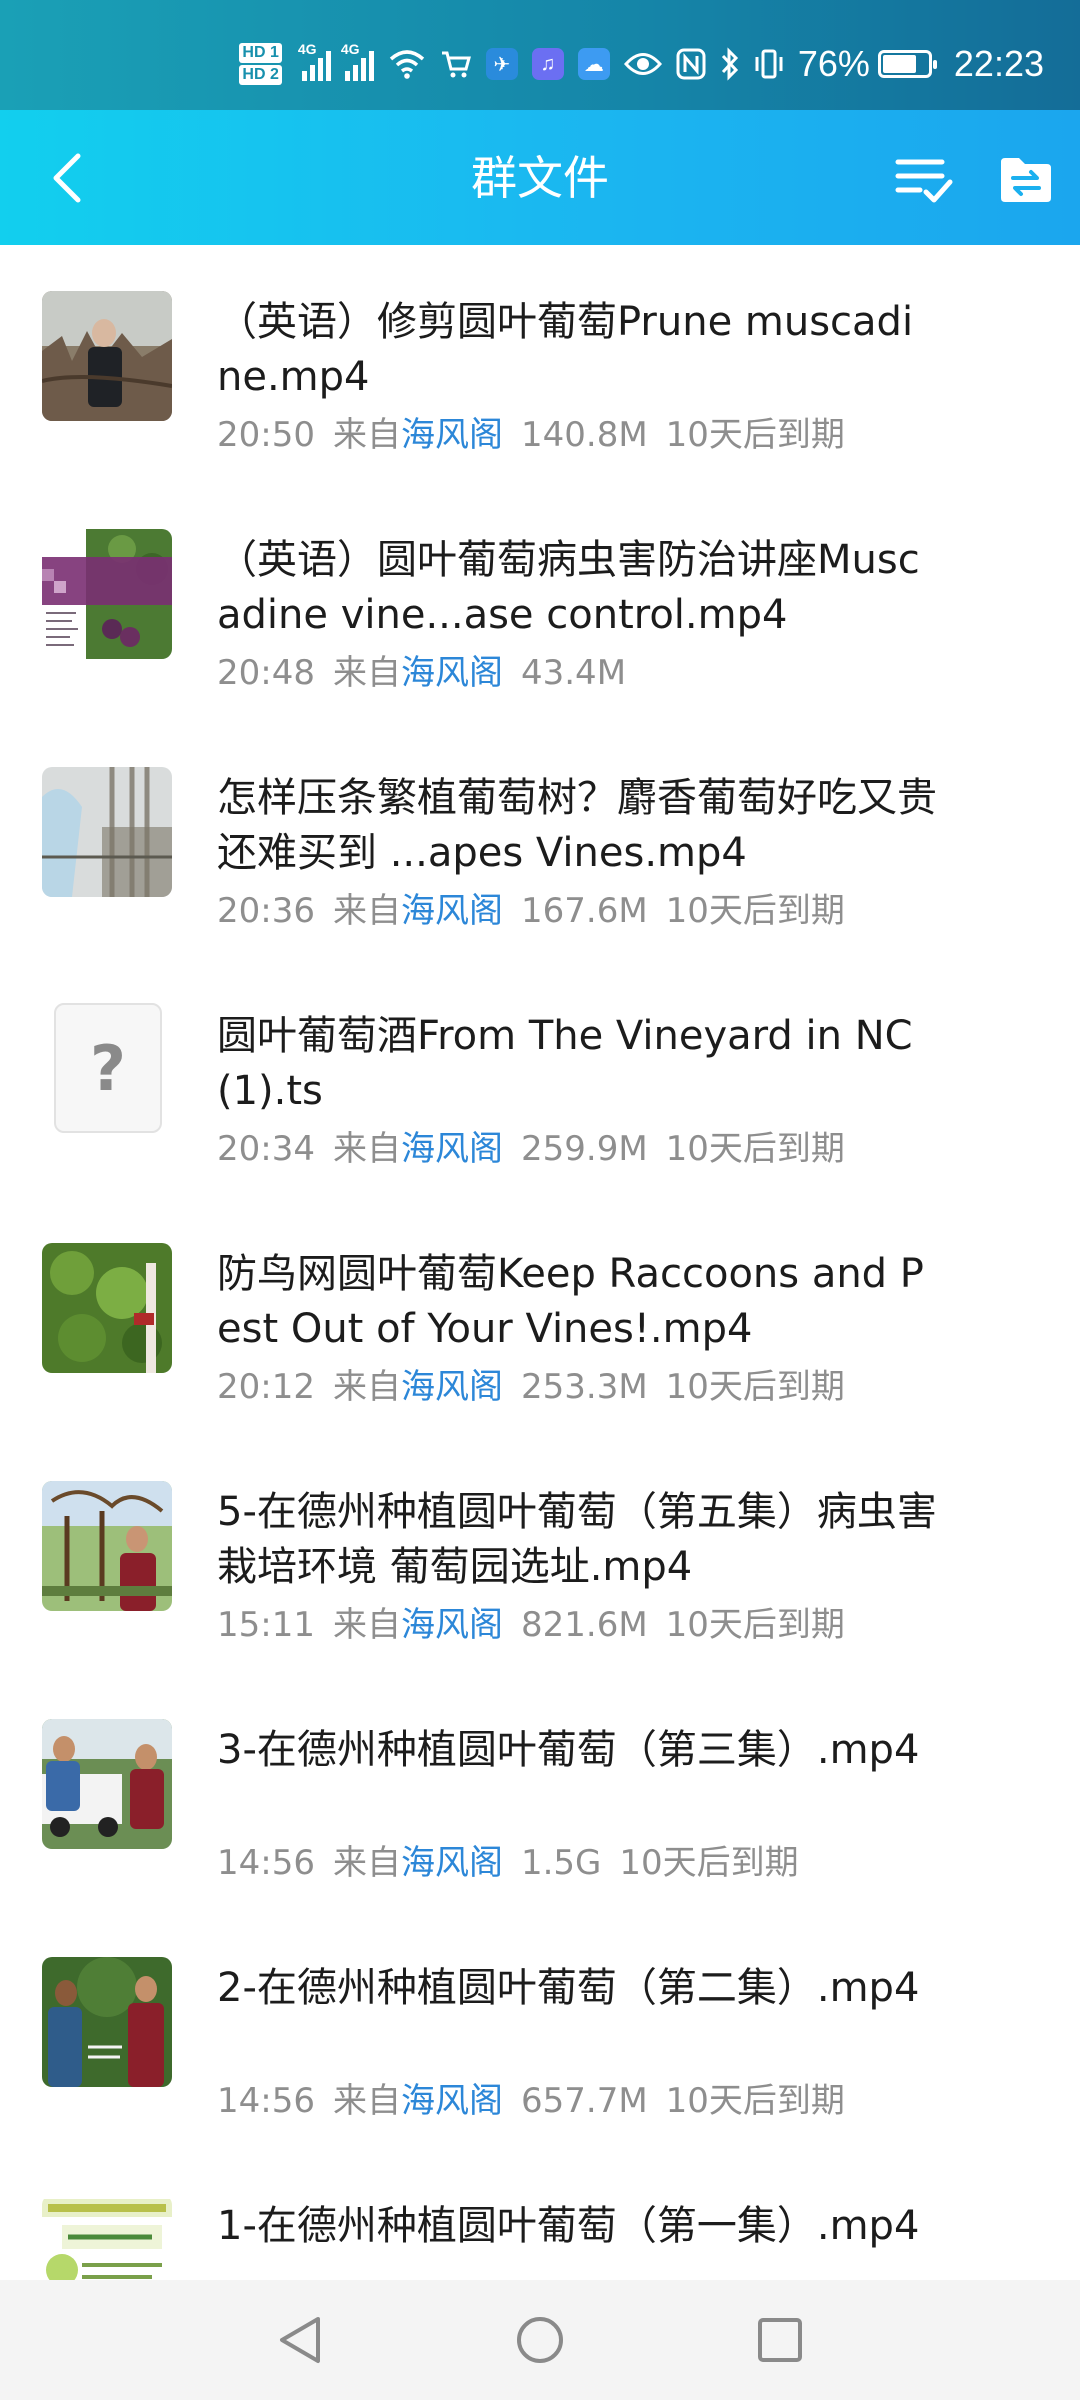 This screenshot has width=1080, height=2400. What do you see at coordinates (573, 673) in the screenshot?
I see `file-size: 43.4M` at bounding box center [573, 673].